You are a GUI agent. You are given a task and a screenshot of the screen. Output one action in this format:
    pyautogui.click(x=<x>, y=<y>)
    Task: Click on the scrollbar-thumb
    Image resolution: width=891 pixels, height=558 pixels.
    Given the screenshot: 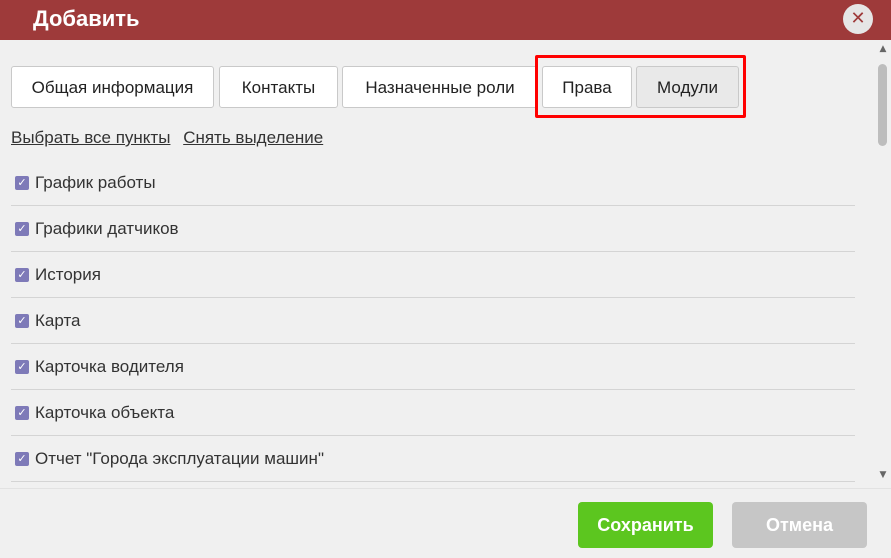 What is the action you would take?
    pyautogui.click(x=882, y=105)
    